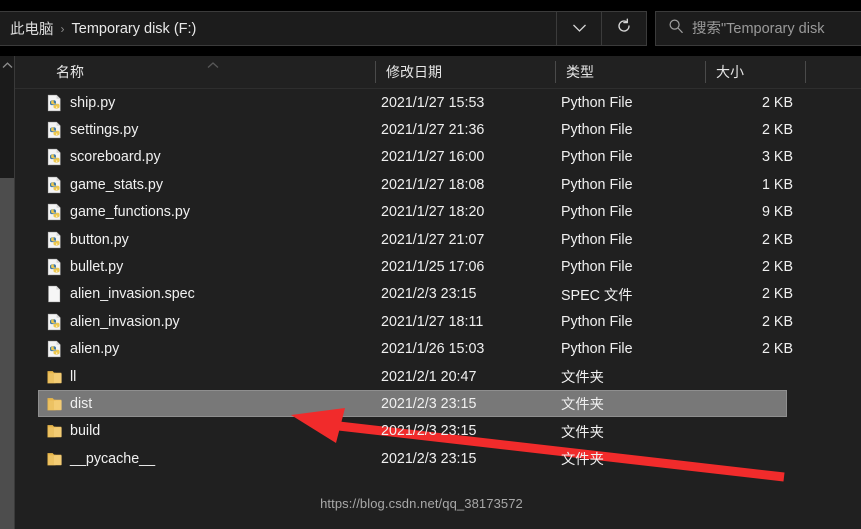 This screenshot has width=861, height=529. I want to click on cell-name: game_stats.py, so click(104, 185).